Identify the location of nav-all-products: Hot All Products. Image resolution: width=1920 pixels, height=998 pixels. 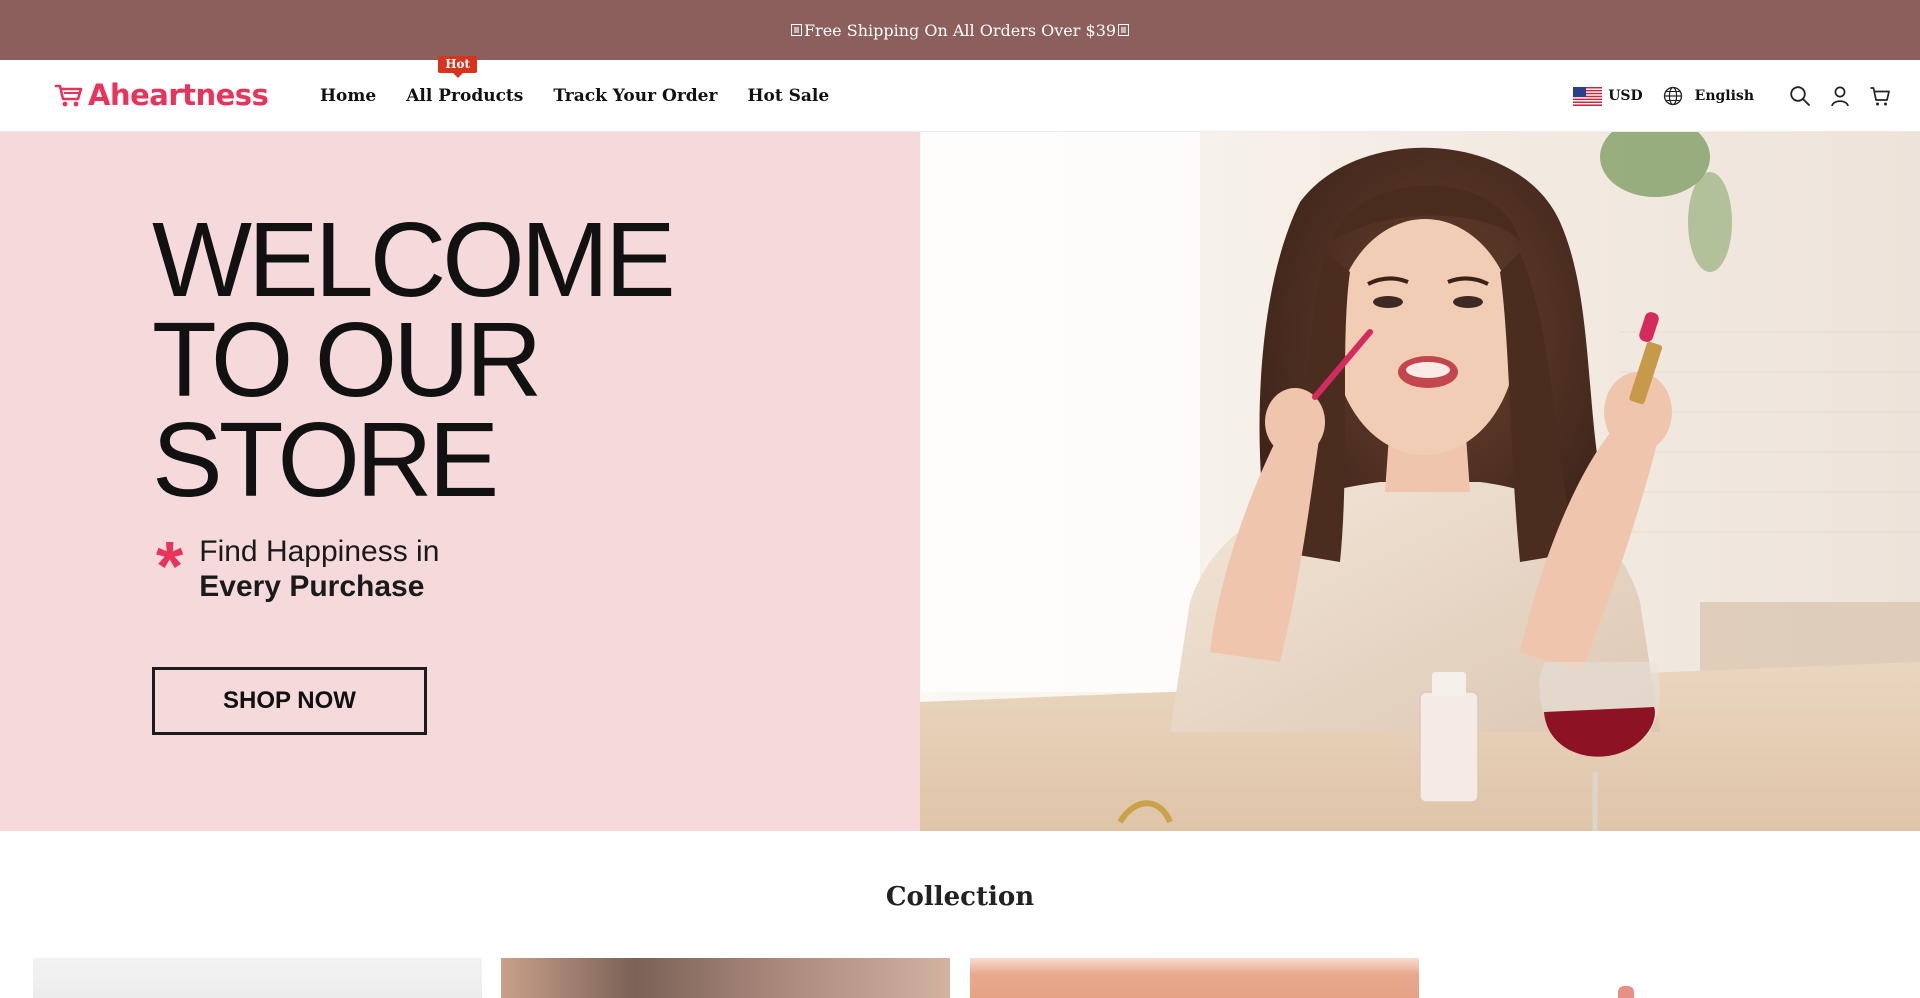
(465, 81).